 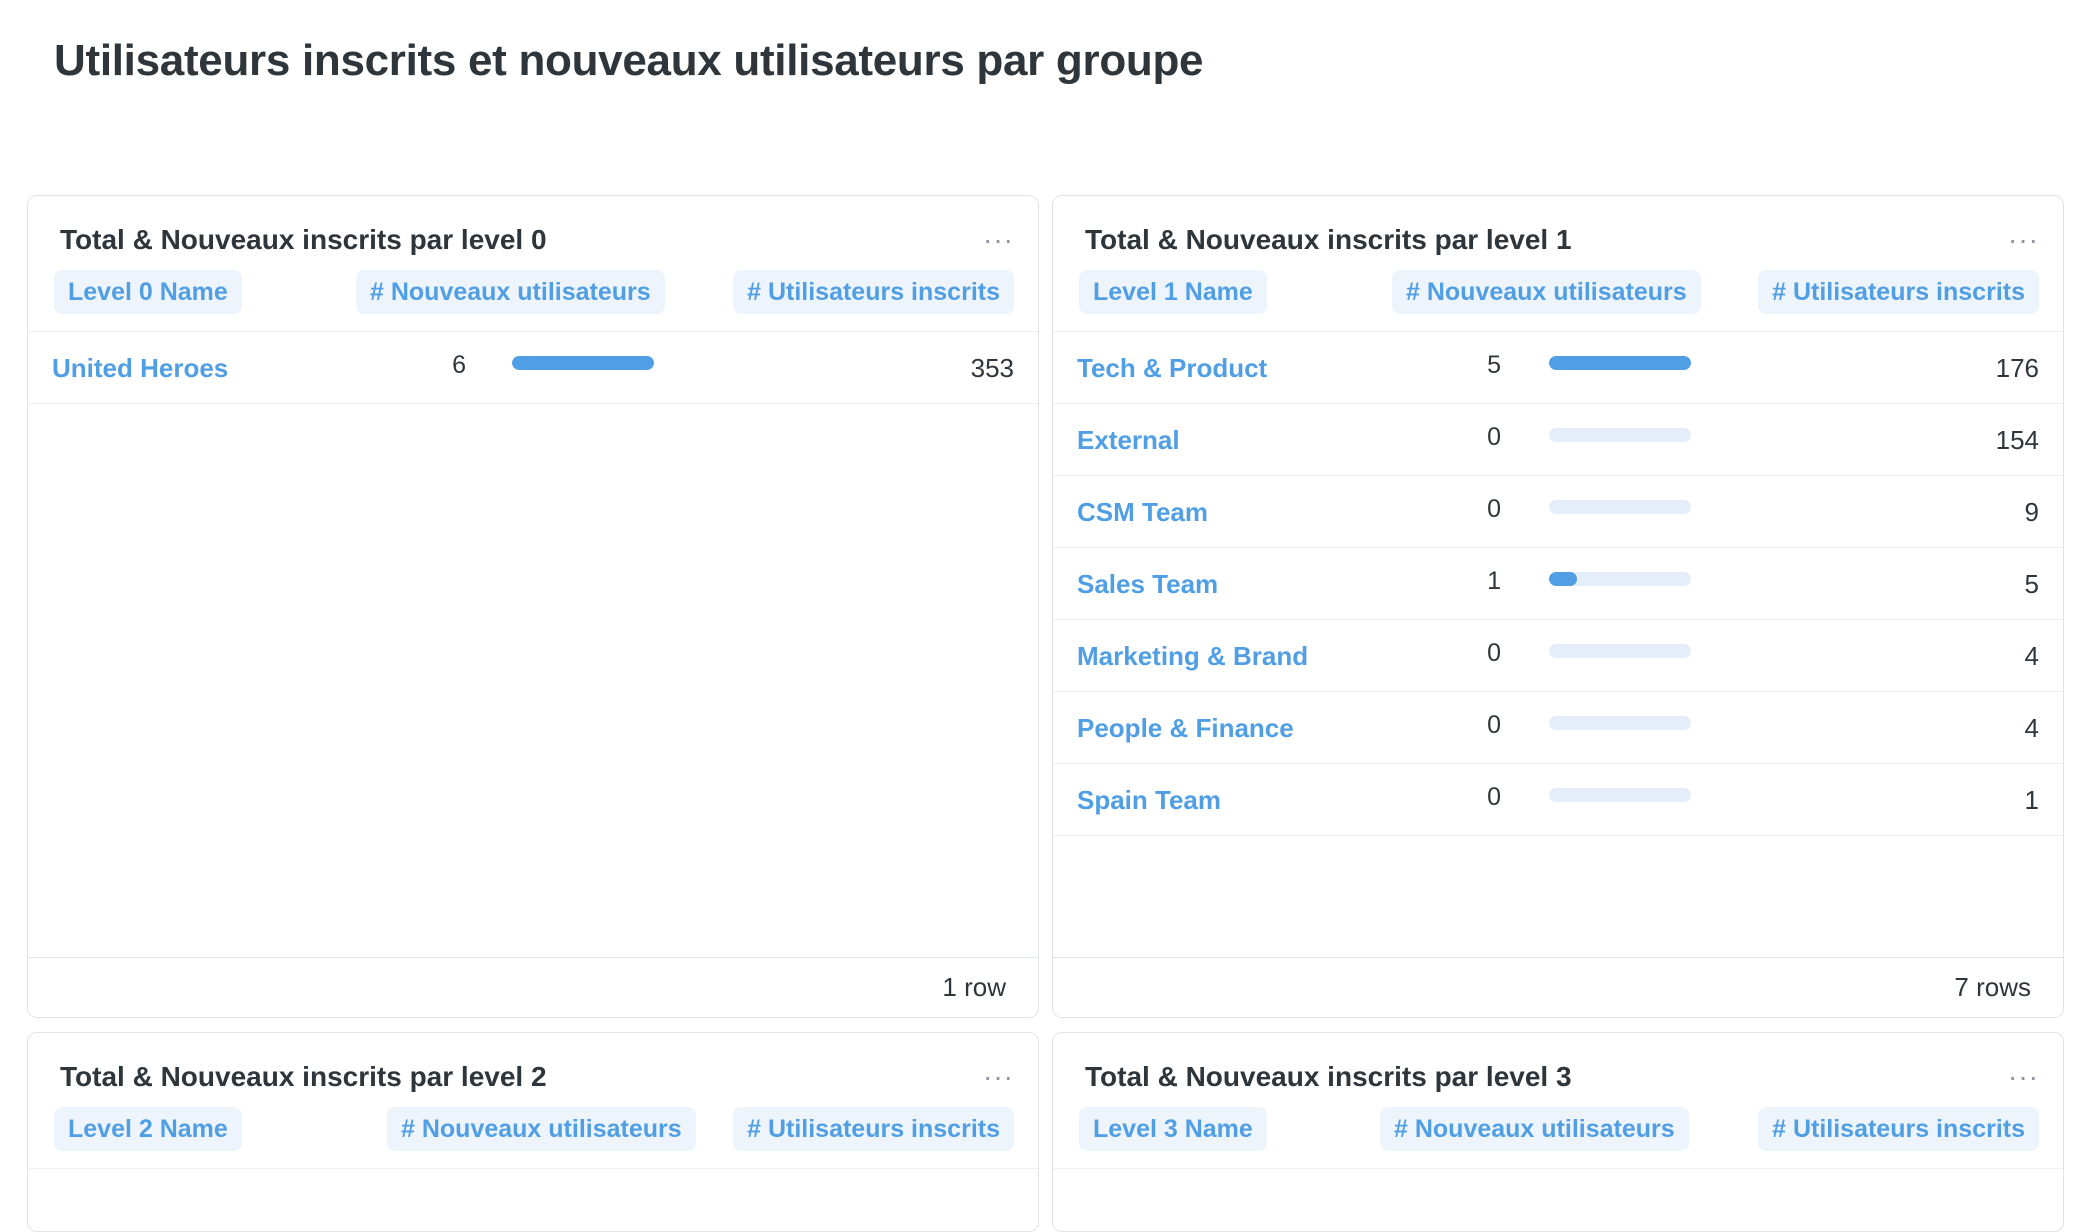 What do you see at coordinates (1328, 1077) in the screenshot?
I see `card-title: Total & Nouveaux inscrits par level 3` at bounding box center [1328, 1077].